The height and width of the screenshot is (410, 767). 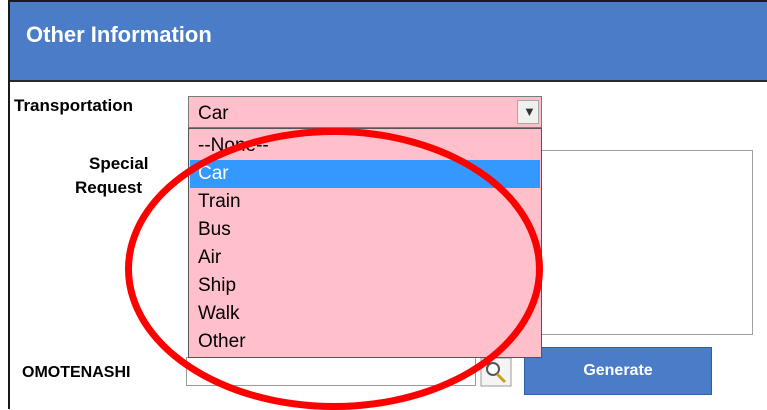 I want to click on omotenashi-label: OMOTENASHI, so click(x=76, y=372).